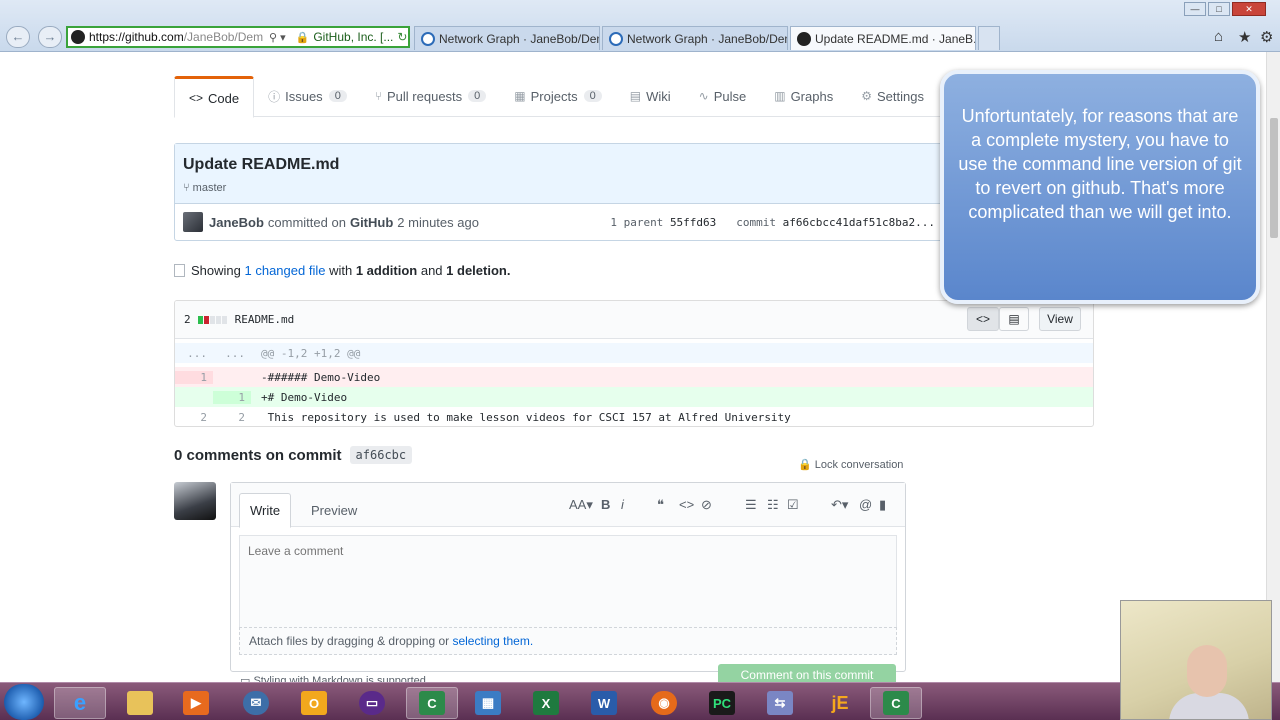 The width and height of the screenshot is (1280, 720). What do you see at coordinates (780, 96) in the screenshot?
I see `graph-icon: ▥` at bounding box center [780, 96].